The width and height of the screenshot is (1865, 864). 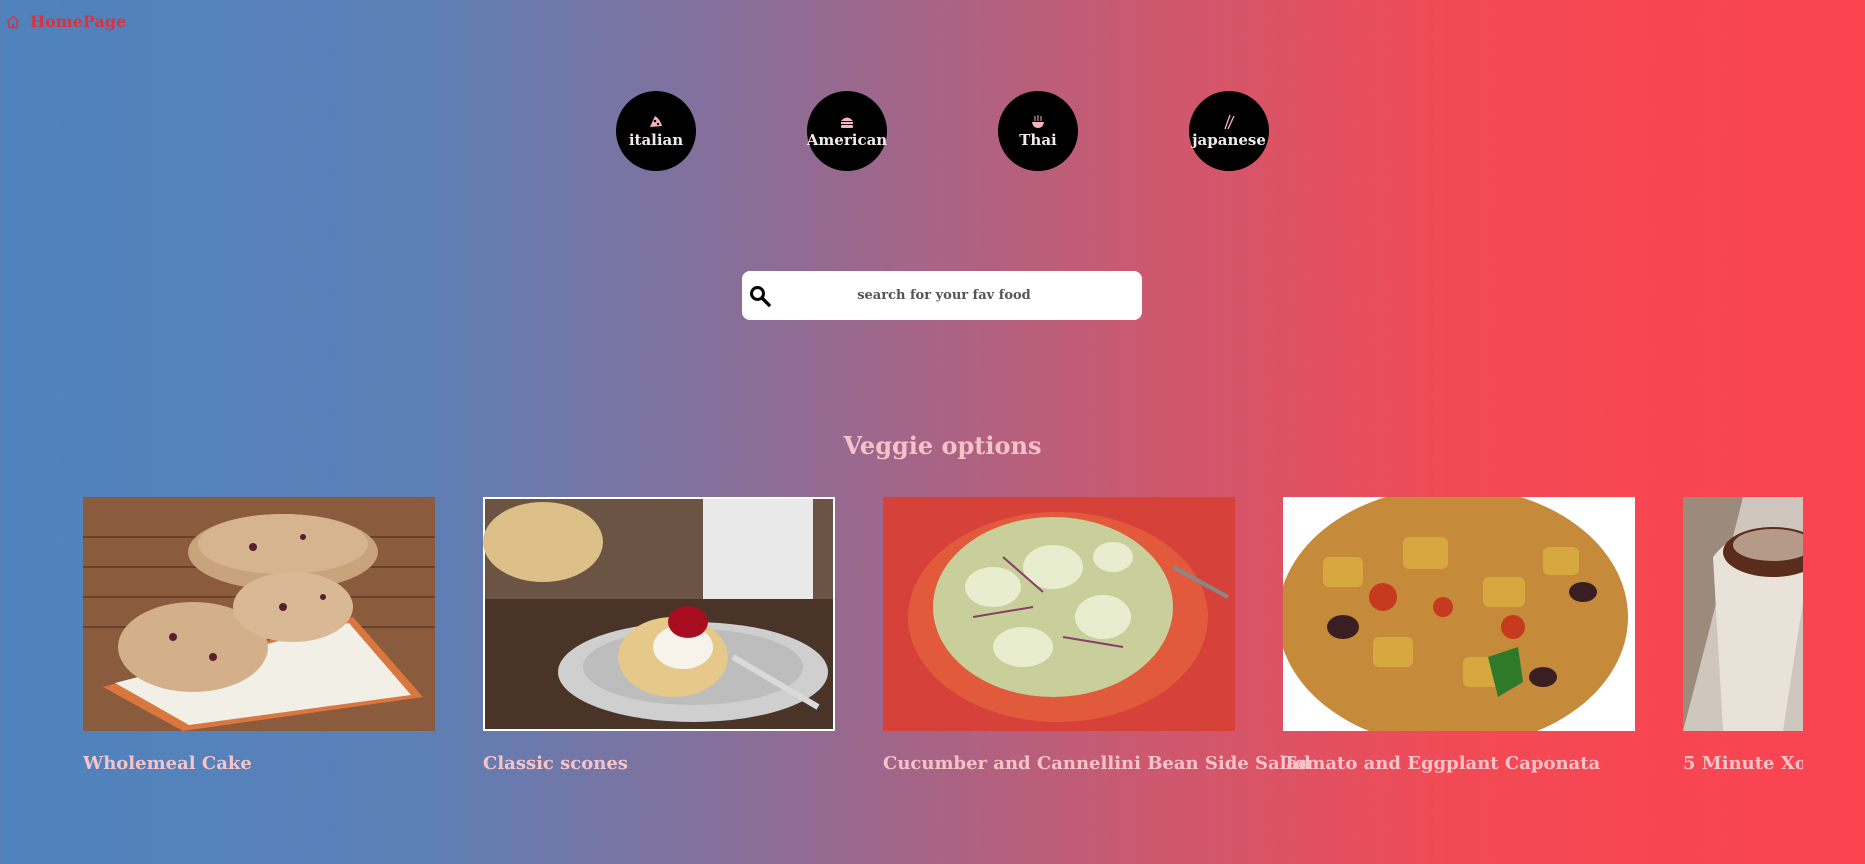 What do you see at coordinates (1229, 140) in the screenshot?
I see `cuisine-label: japanese` at bounding box center [1229, 140].